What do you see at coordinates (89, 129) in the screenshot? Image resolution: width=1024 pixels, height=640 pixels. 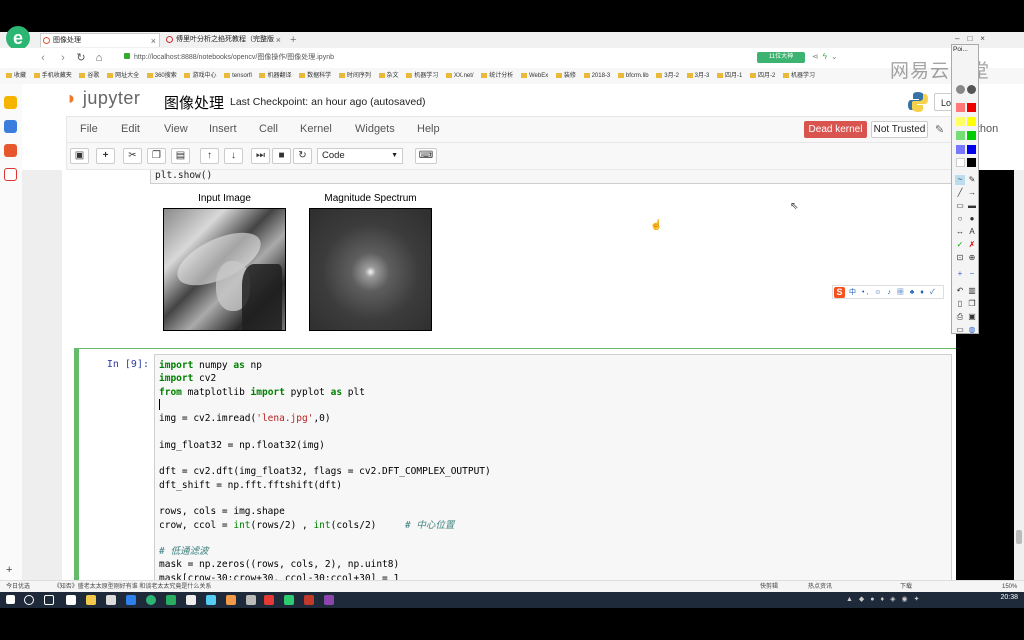 I see `menu-file: File` at bounding box center [89, 129].